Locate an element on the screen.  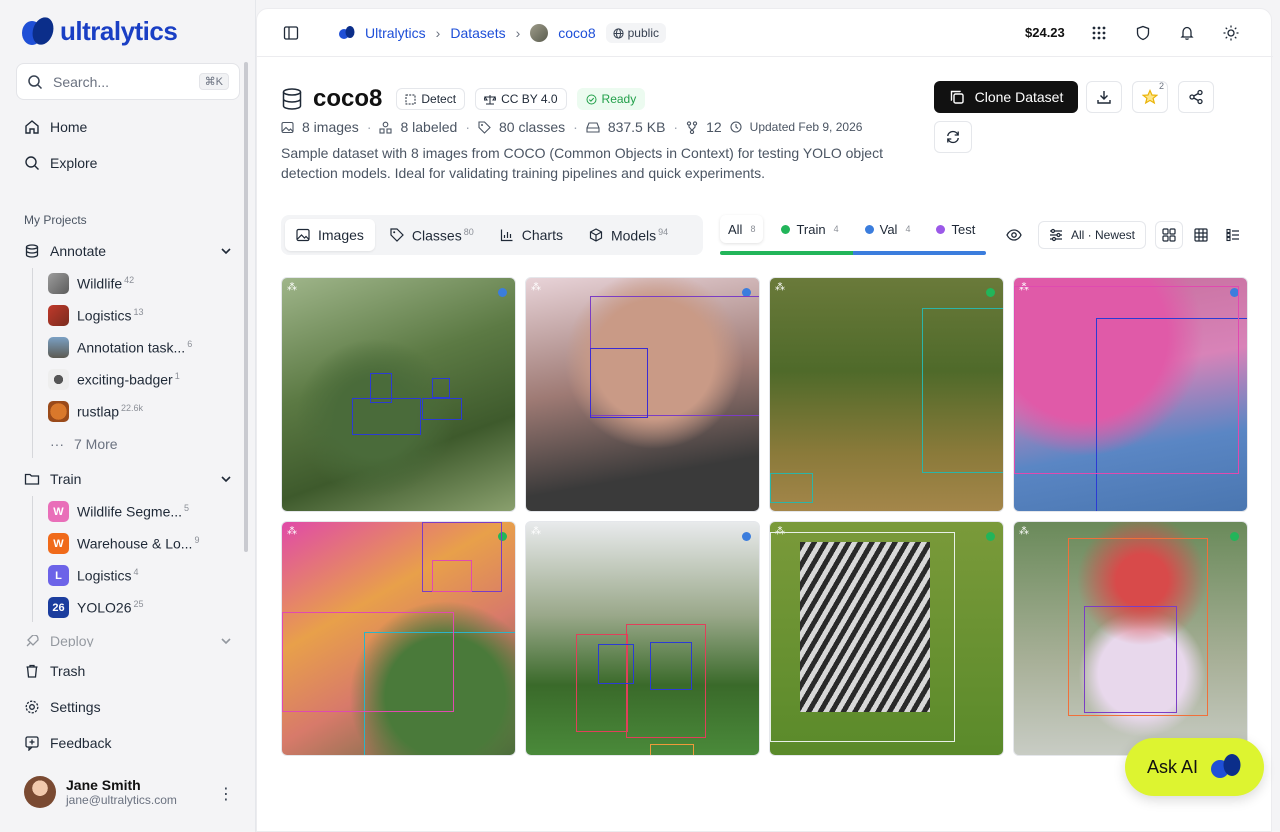
group-deploy: Deploy is located at coordinates (128, 641).